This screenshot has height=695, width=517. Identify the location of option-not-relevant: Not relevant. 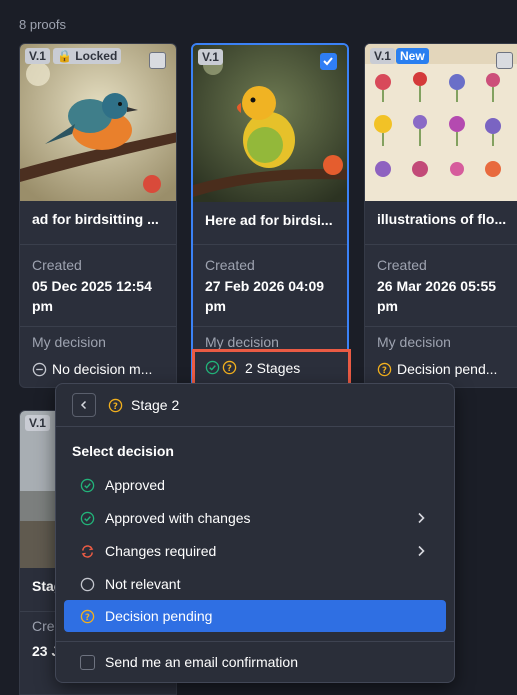
(255, 584).